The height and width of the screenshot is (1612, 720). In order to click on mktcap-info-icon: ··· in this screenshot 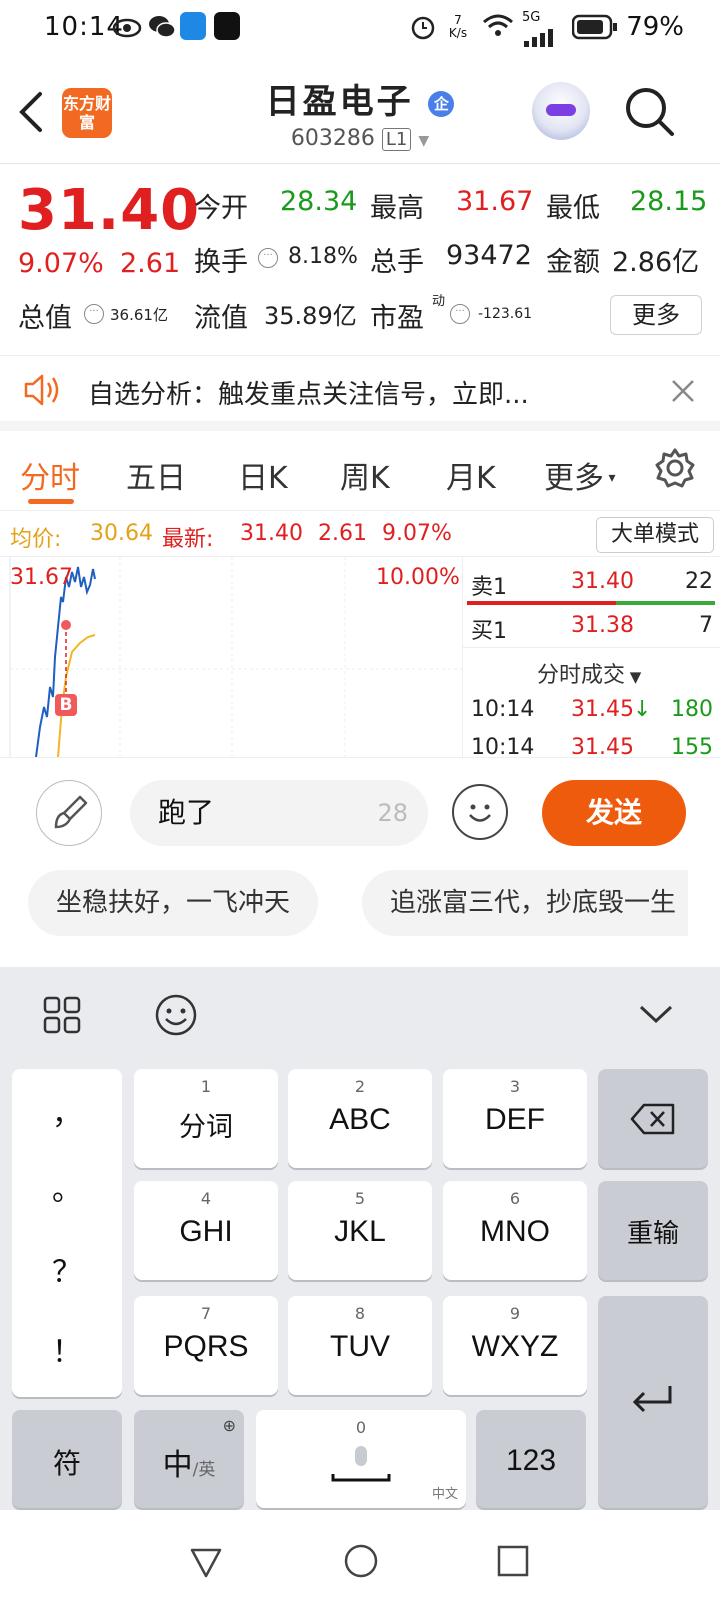, I will do `click(94, 314)`.